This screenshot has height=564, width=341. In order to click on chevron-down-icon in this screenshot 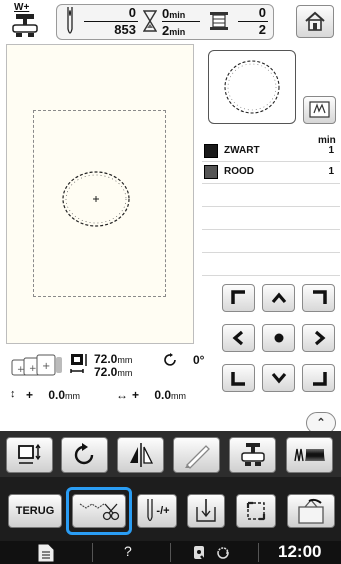, I will do `click(278, 378)`.